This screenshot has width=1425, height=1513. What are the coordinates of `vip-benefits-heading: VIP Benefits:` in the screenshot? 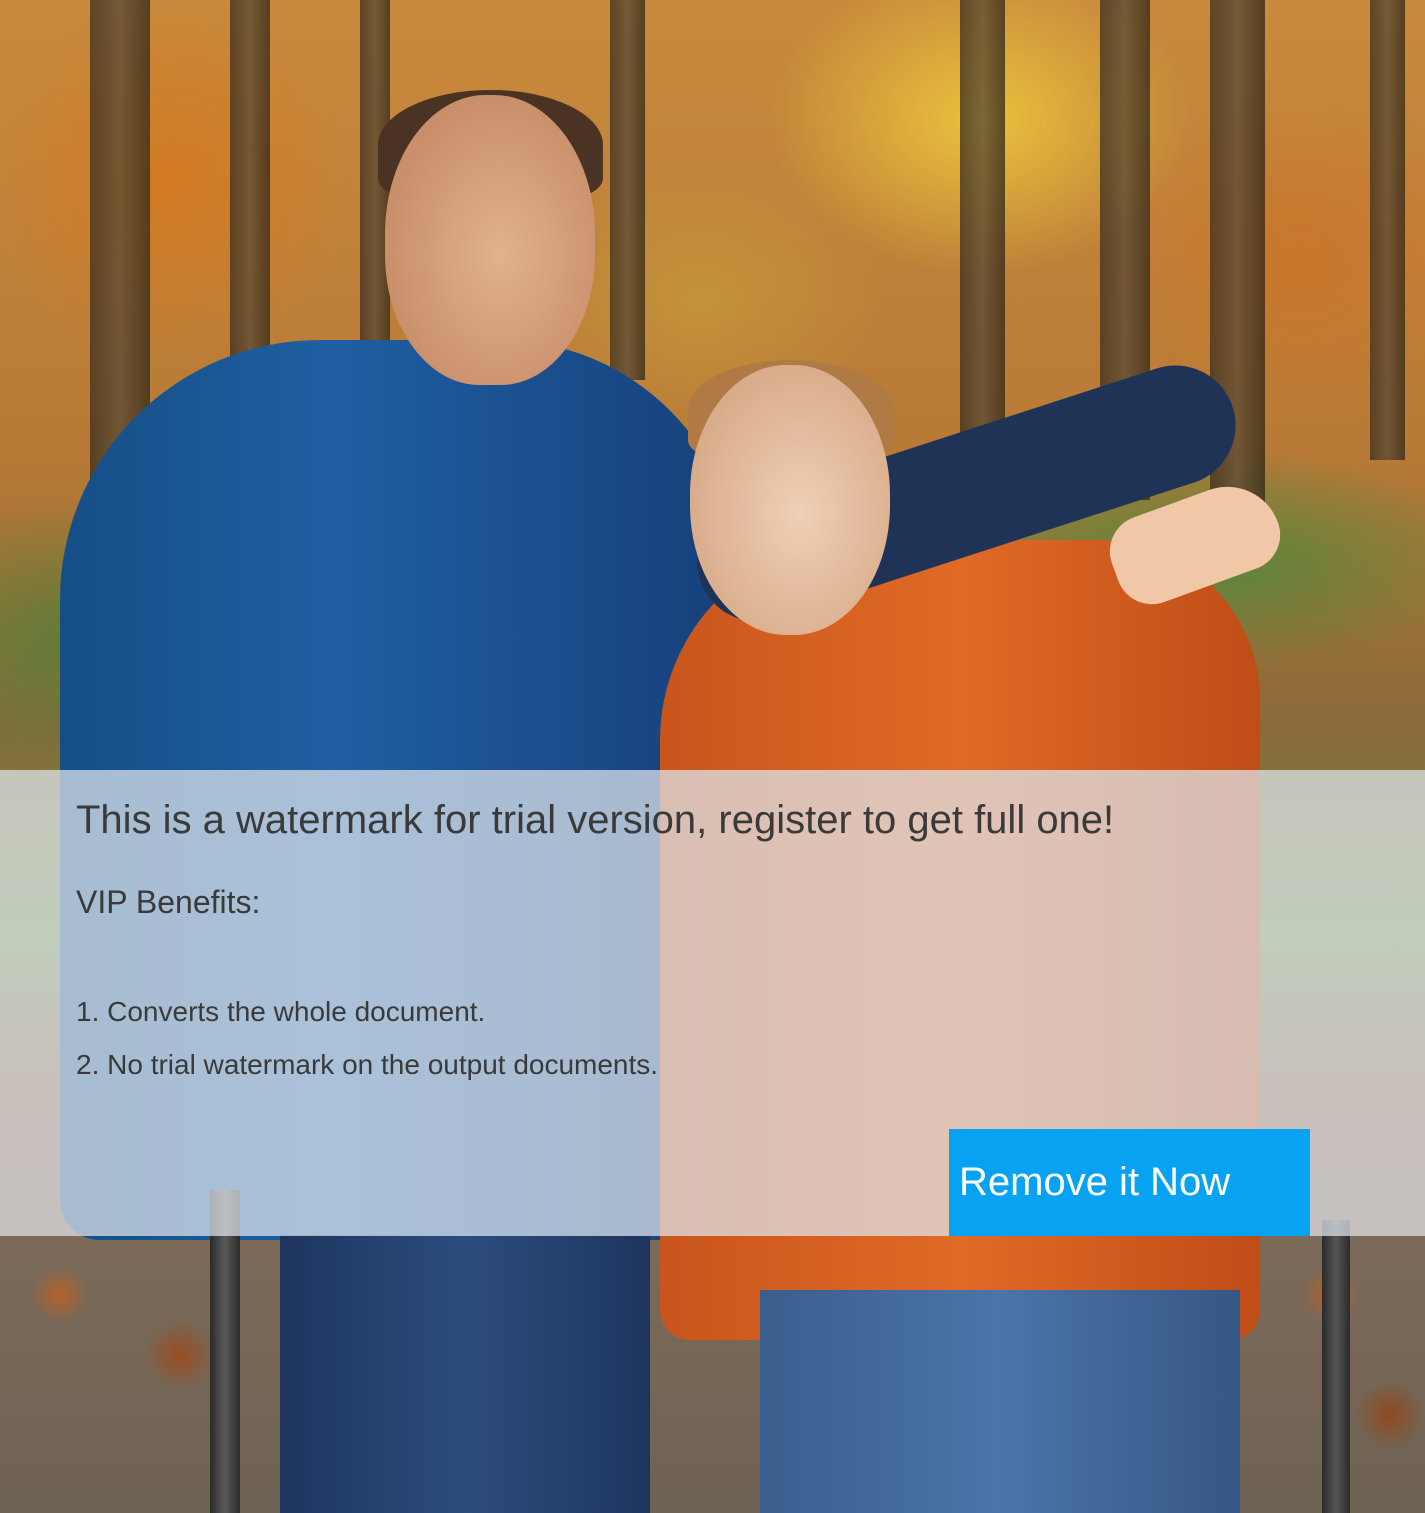 It's located at (168, 902).